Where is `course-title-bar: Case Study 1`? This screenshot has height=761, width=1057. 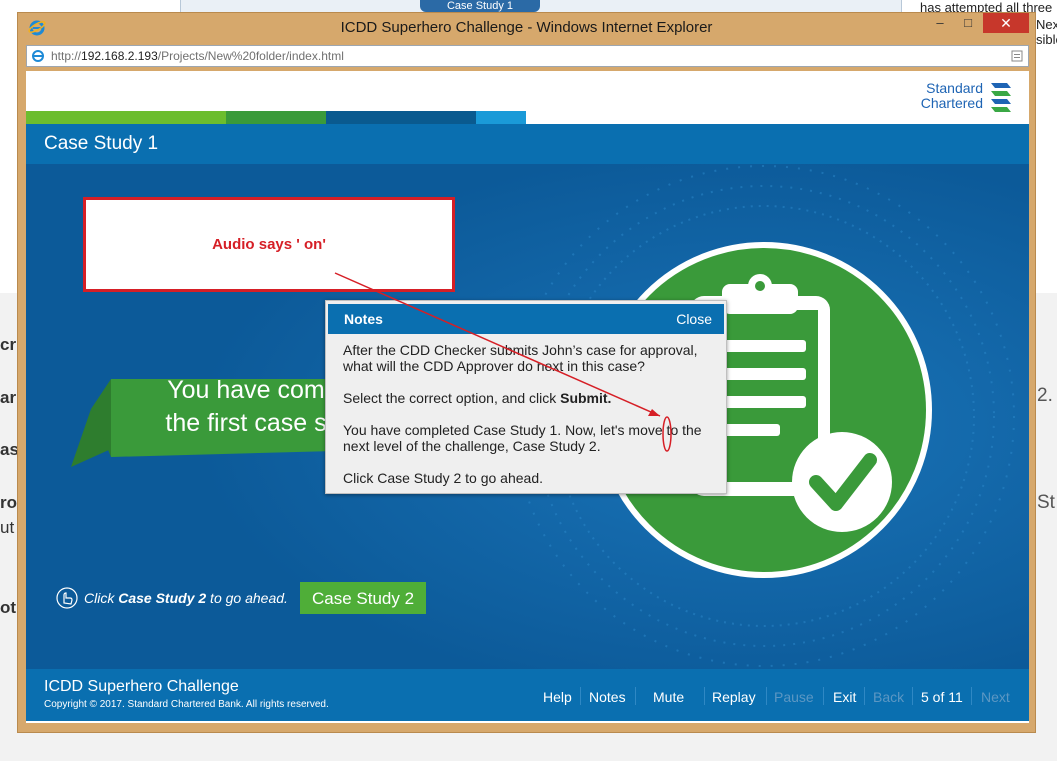
course-title-bar: Case Study 1 is located at coordinates (527, 144).